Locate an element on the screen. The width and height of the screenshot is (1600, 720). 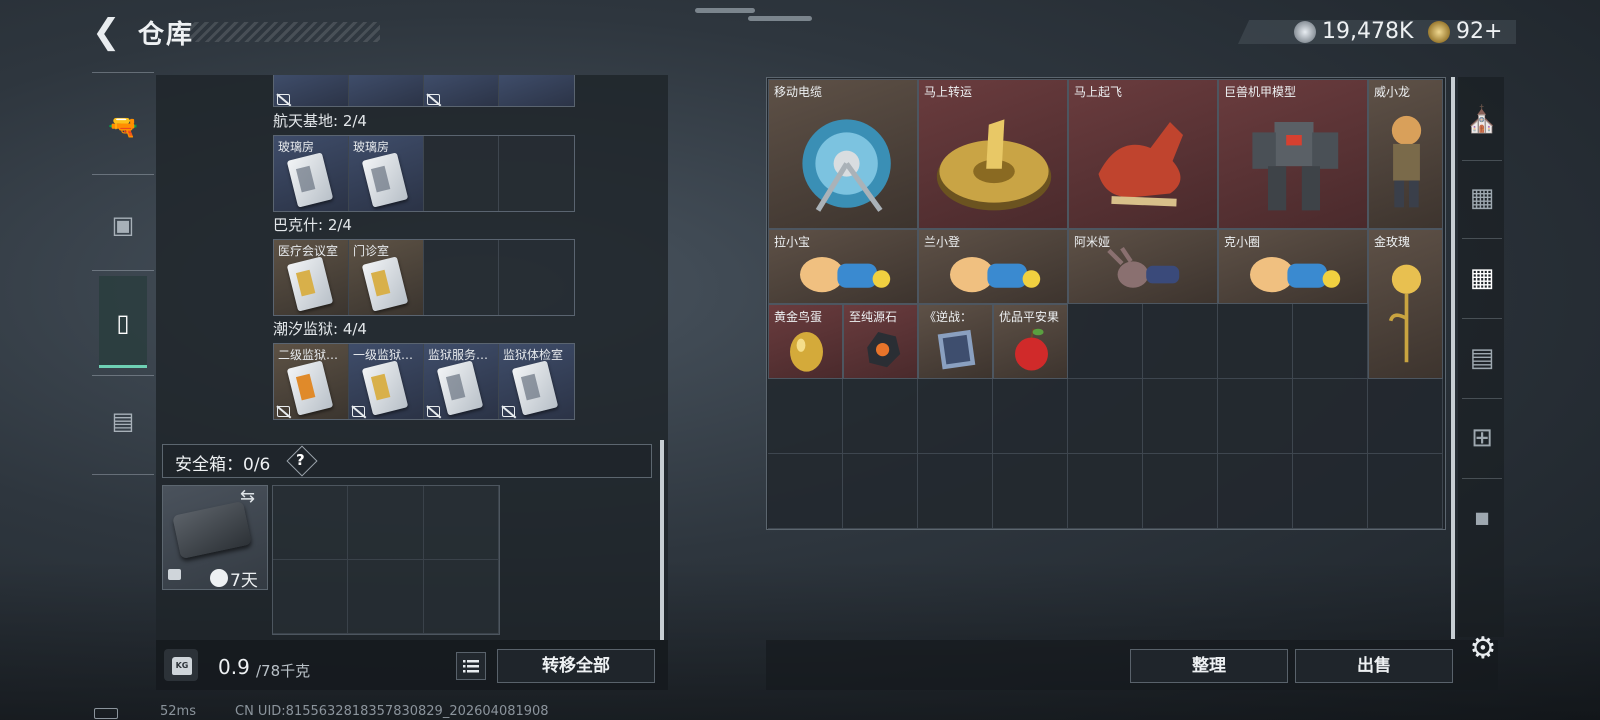
swap-icon: ⇆ is located at coordinates (247, 496).